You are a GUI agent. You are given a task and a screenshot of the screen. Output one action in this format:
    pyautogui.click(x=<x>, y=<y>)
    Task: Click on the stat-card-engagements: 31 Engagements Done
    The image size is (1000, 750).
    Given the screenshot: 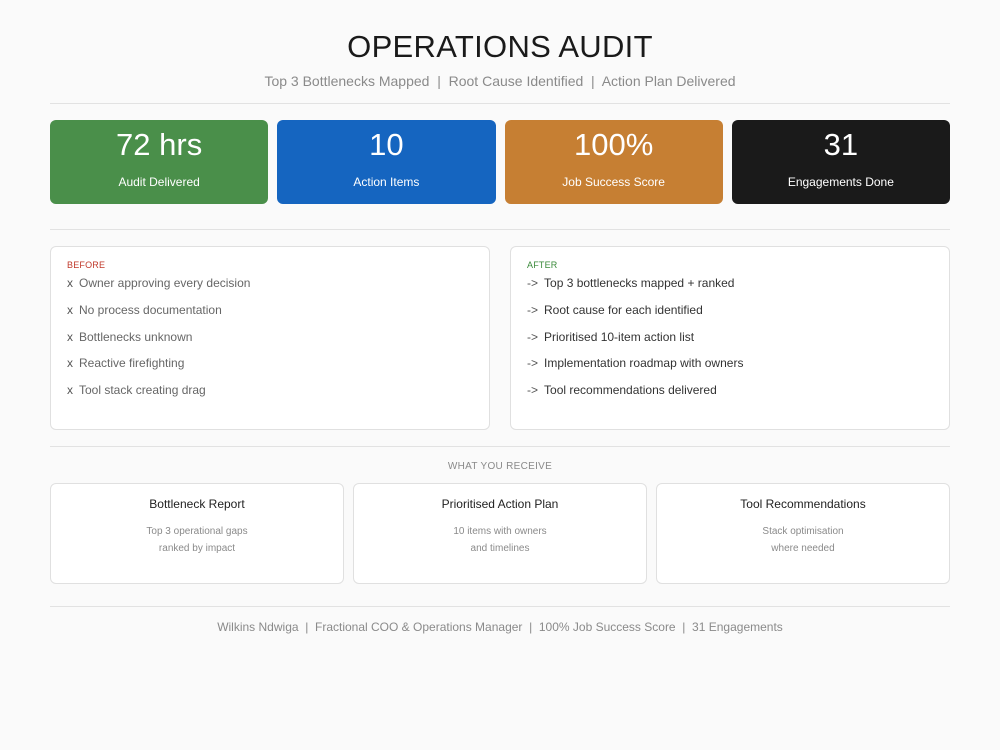 What is the action you would take?
    pyautogui.click(x=840, y=162)
    